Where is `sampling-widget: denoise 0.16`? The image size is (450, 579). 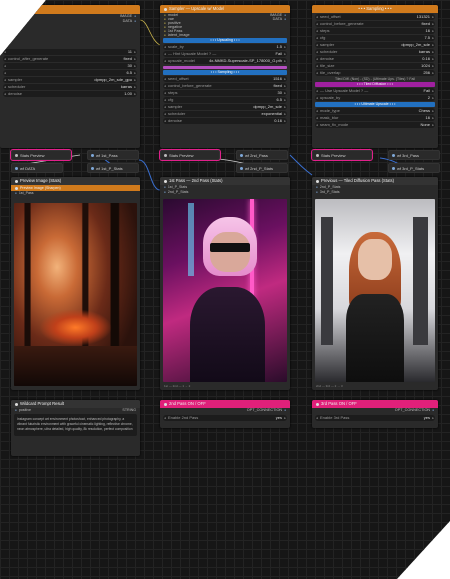
sampling-widget: denoise 0.16 is located at coordinates (225, 121).